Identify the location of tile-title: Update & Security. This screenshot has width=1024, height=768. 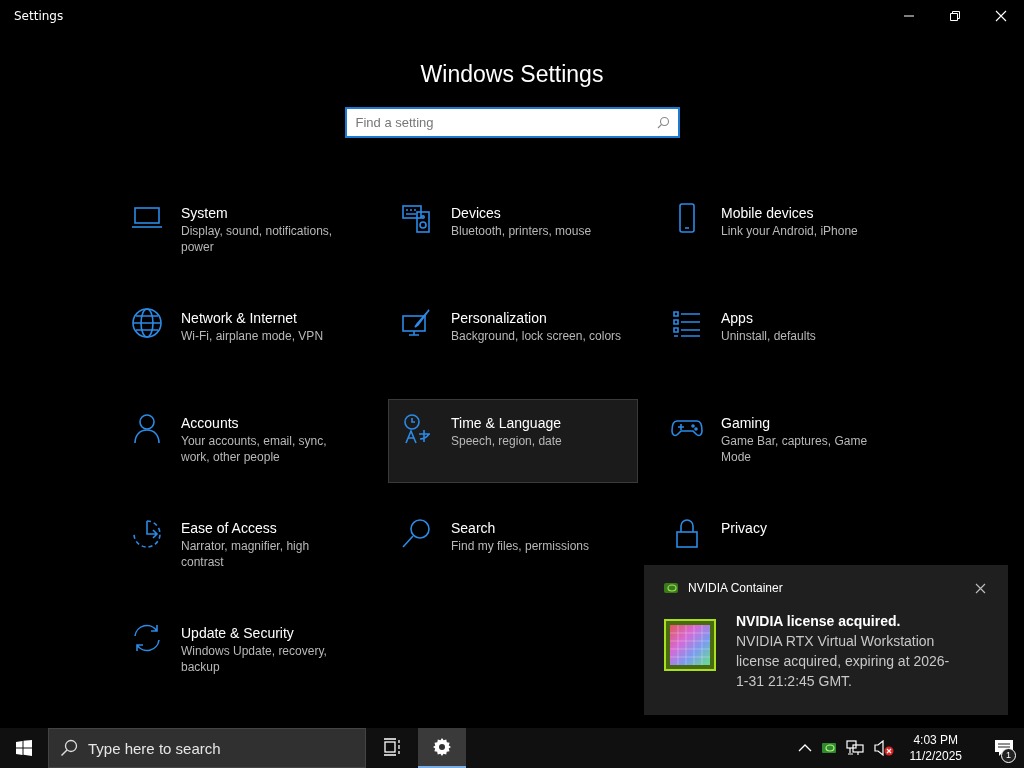
(238, 633).